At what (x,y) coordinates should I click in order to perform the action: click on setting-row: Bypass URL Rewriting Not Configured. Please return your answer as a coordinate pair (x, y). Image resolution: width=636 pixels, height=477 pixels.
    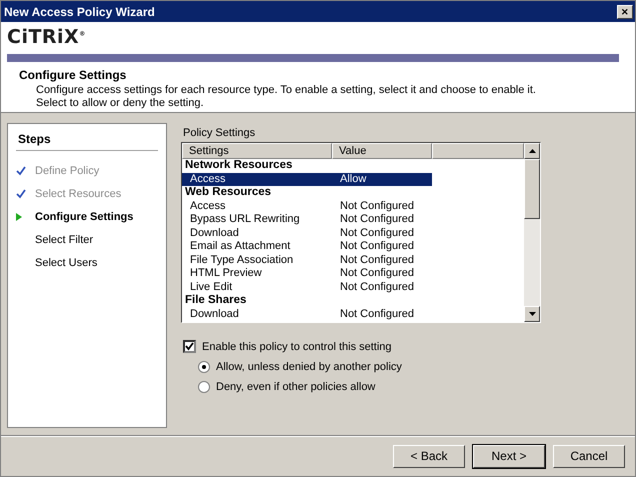
    Looking at the image, I should click on (307, 219).